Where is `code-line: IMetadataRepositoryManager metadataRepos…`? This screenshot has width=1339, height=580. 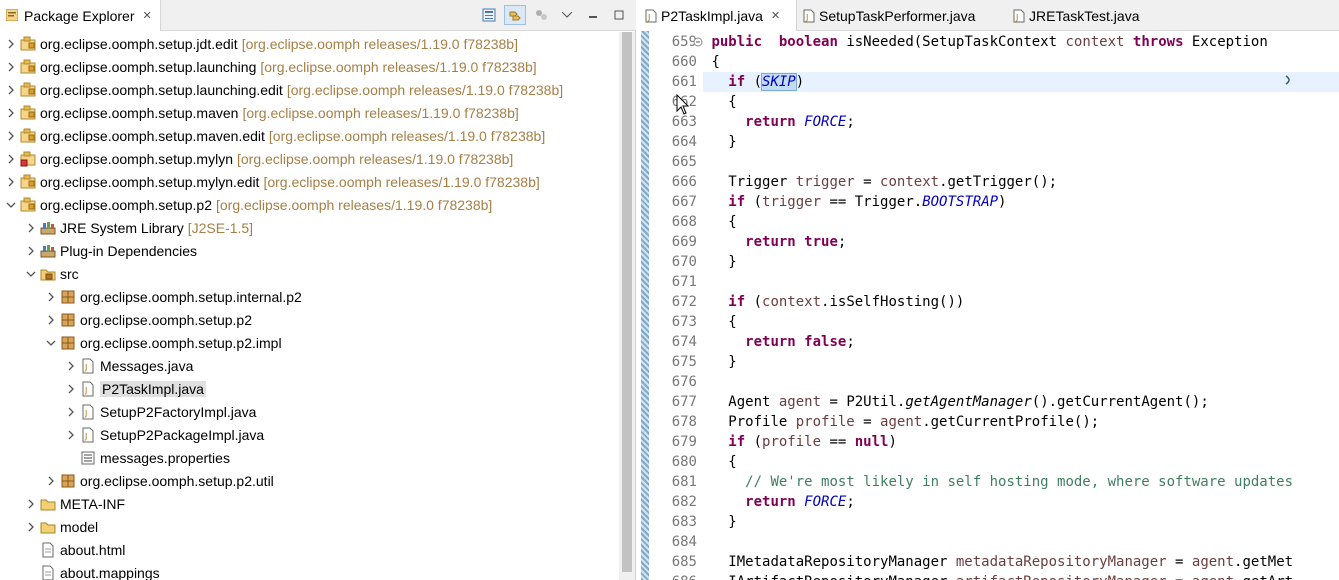
code-line: IMetadataRepositoryManager metadataRepos… is located at coordinates (1021, 562).